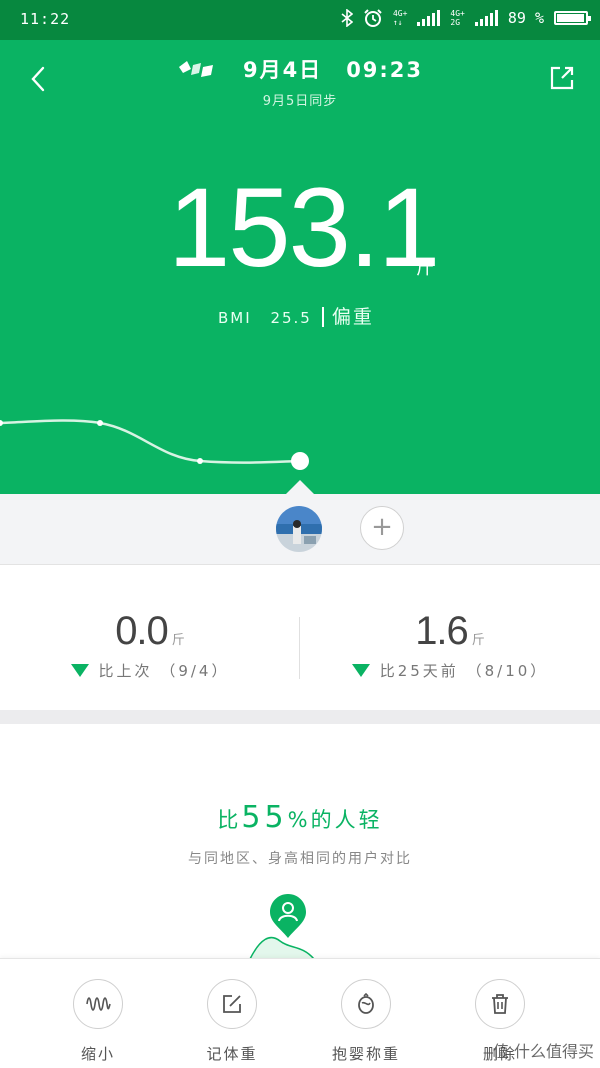 The image size is (600, 1068). I want to click on baby-weigh-circle, so click(366, 1004).